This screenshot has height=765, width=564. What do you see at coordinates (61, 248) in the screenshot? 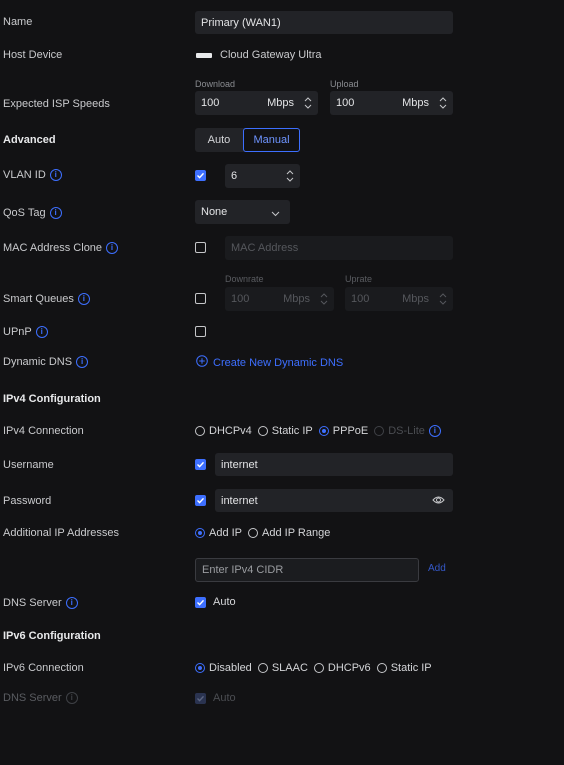
I see `mac-clone-label: MAC Address Clone i` at bounding box center [61, 248].